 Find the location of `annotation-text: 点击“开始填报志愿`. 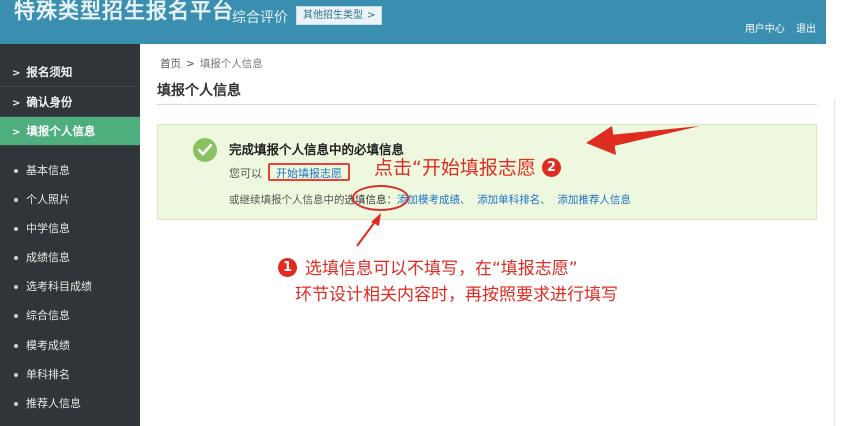

annotation-text: 点击“开始填报志愿 is located at coordinates (455, 168).